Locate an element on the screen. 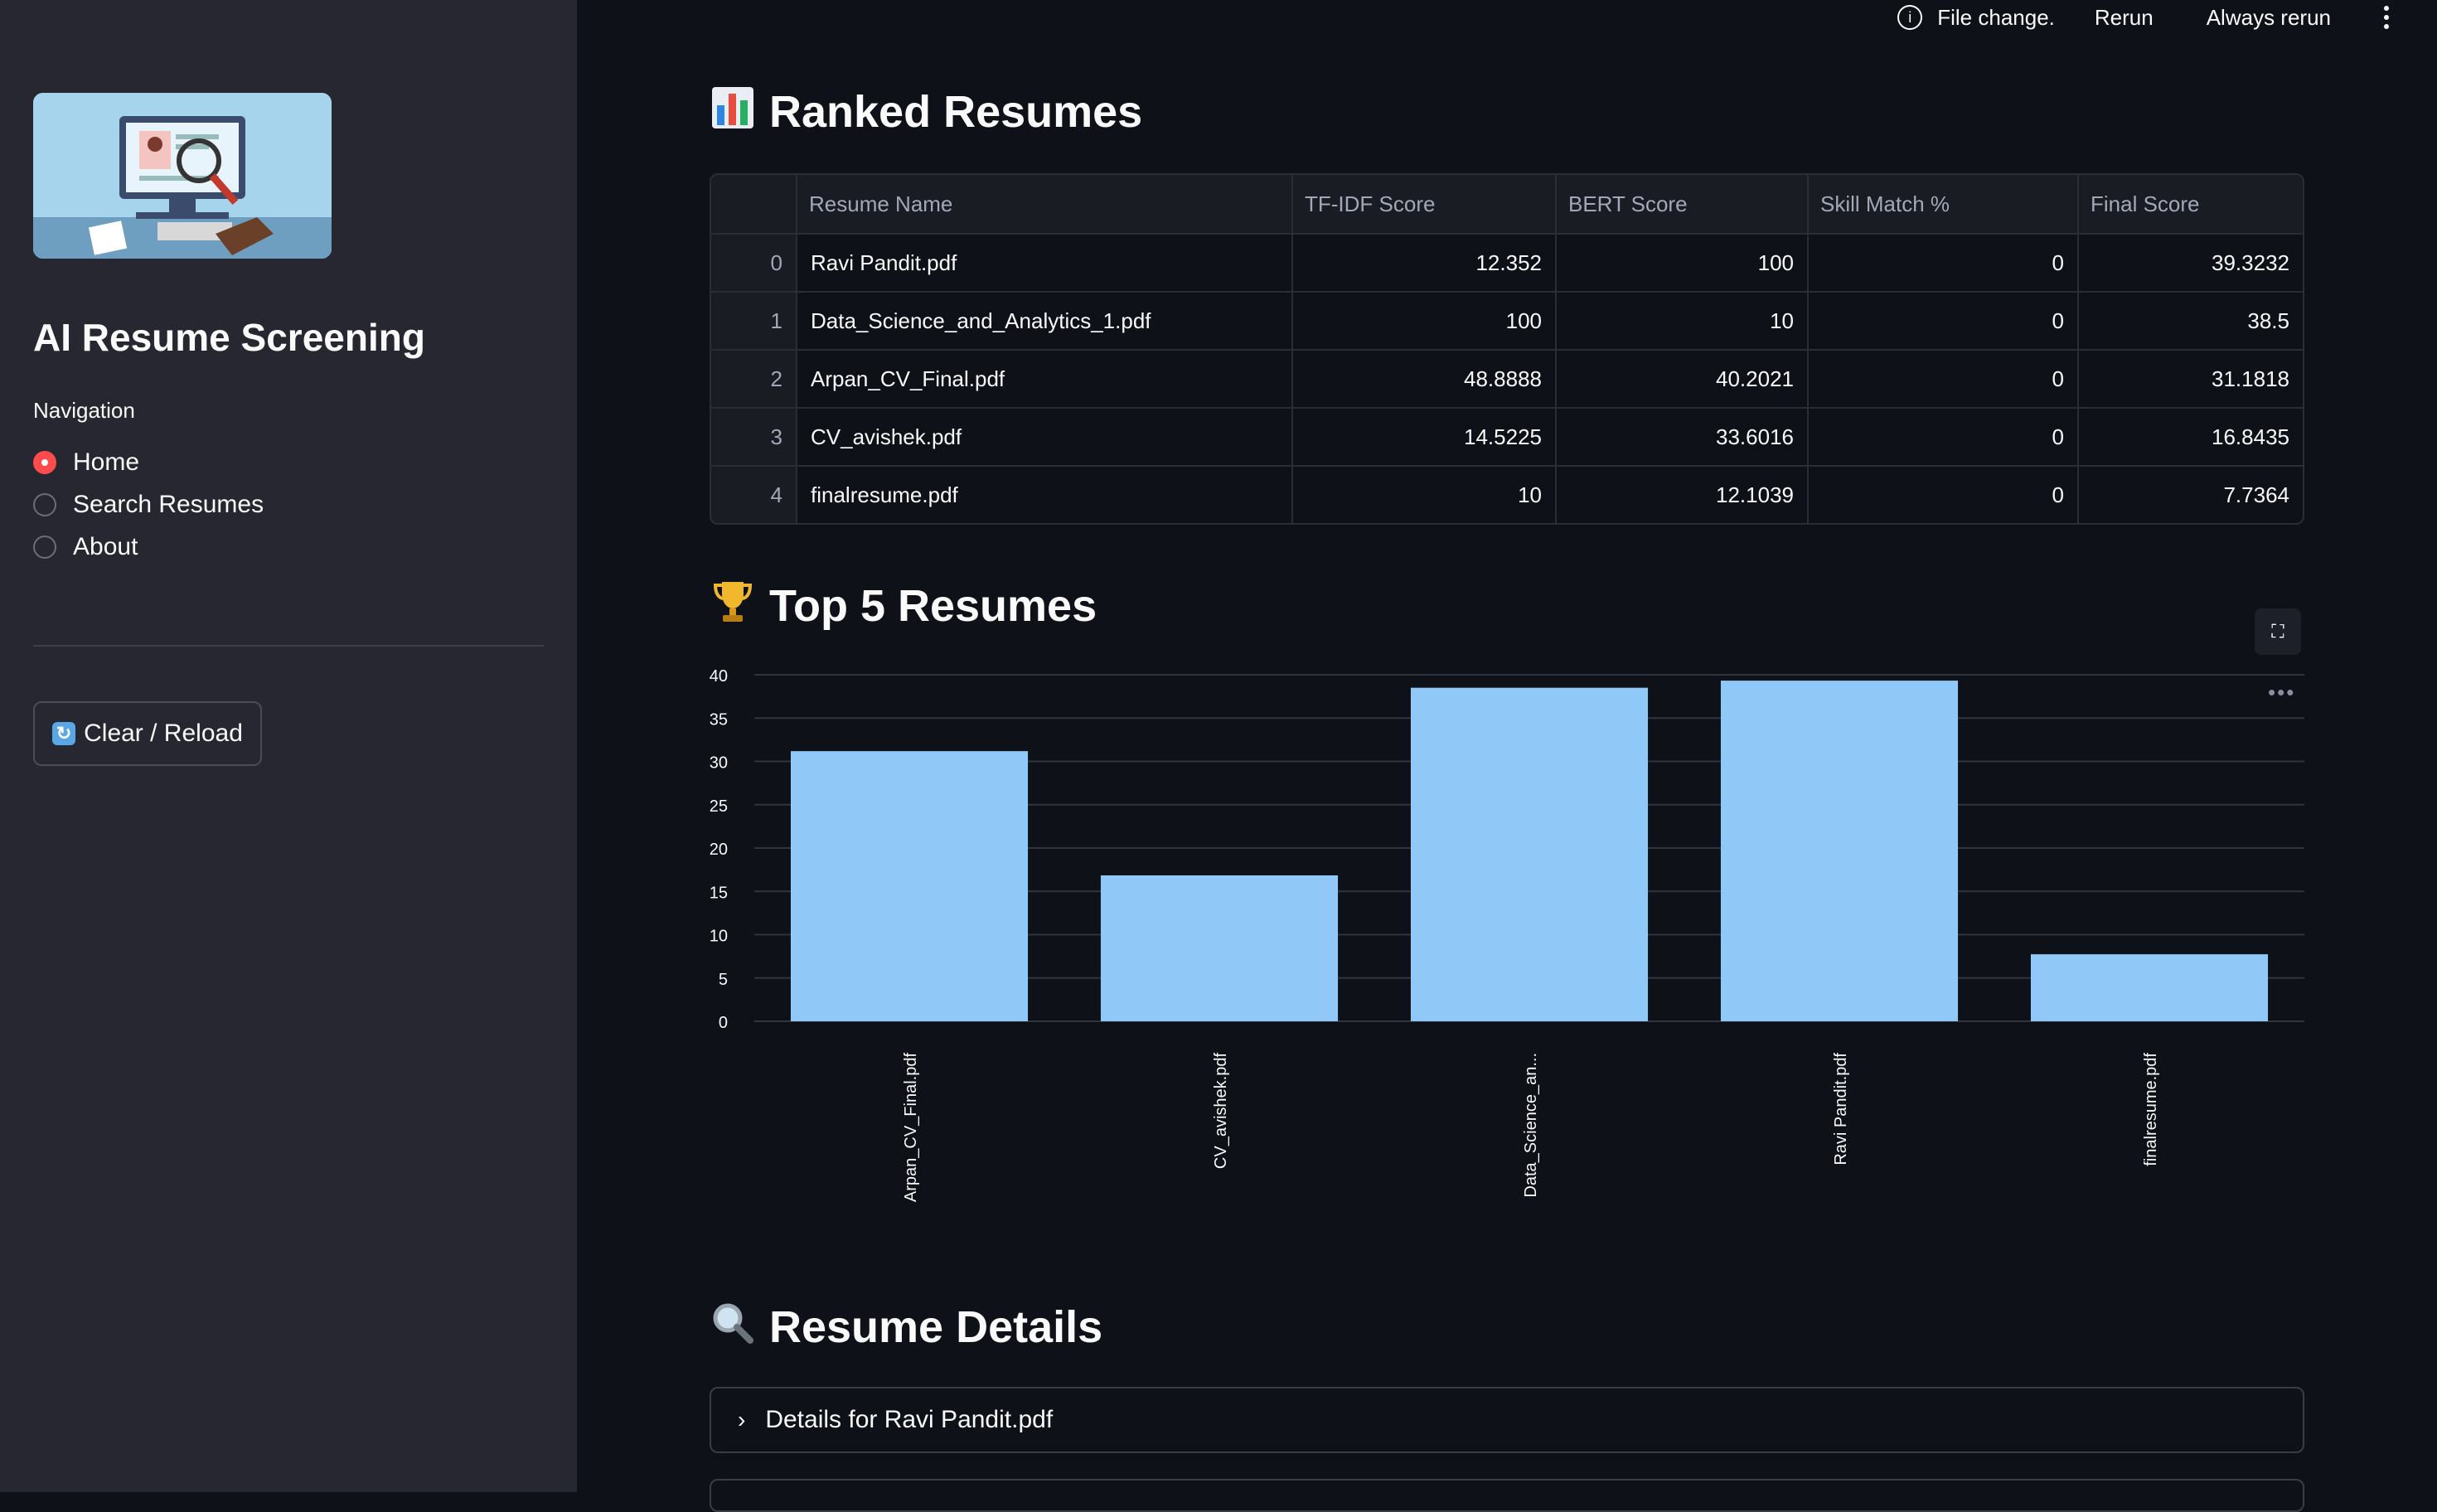  resume-details-expander: › Details for Ravi Pandit.pdf is located at coordinates (1507, 1420).